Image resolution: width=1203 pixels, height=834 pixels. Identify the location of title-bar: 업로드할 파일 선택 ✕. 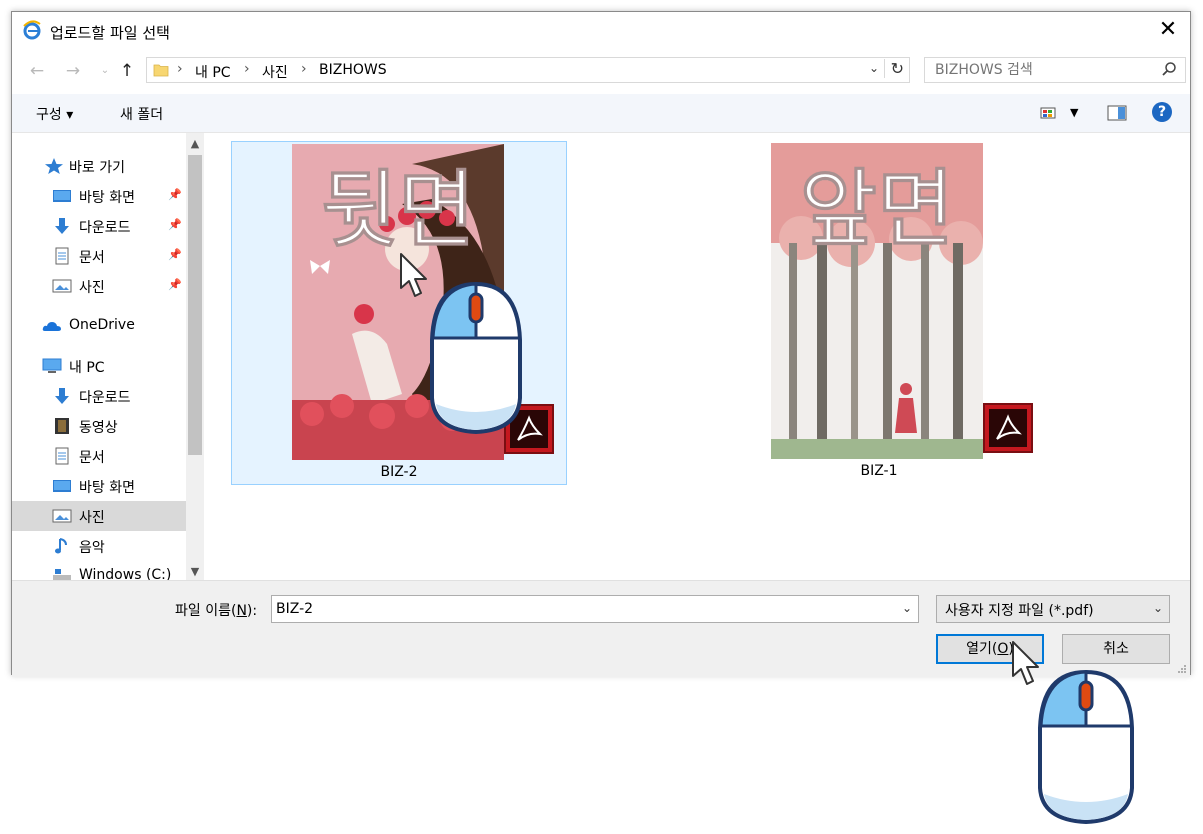
(601, 31).